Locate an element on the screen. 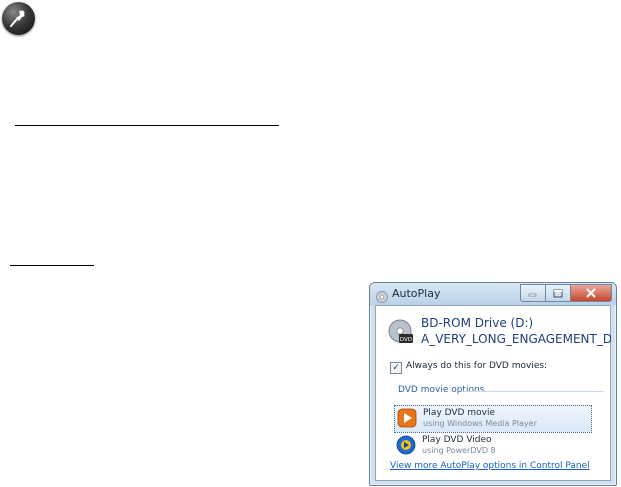 The image size is (621, 487). section-label: DVD movie options is located at coordinates (441, 390).